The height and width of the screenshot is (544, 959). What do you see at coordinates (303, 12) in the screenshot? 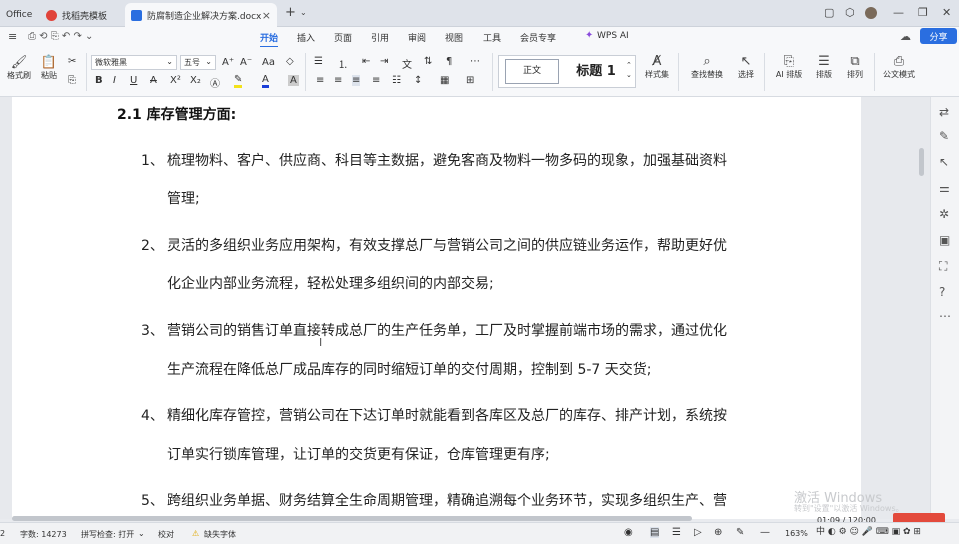
I see `tab-dropdown-icon: ⌄` at bounding box center [303, 12].